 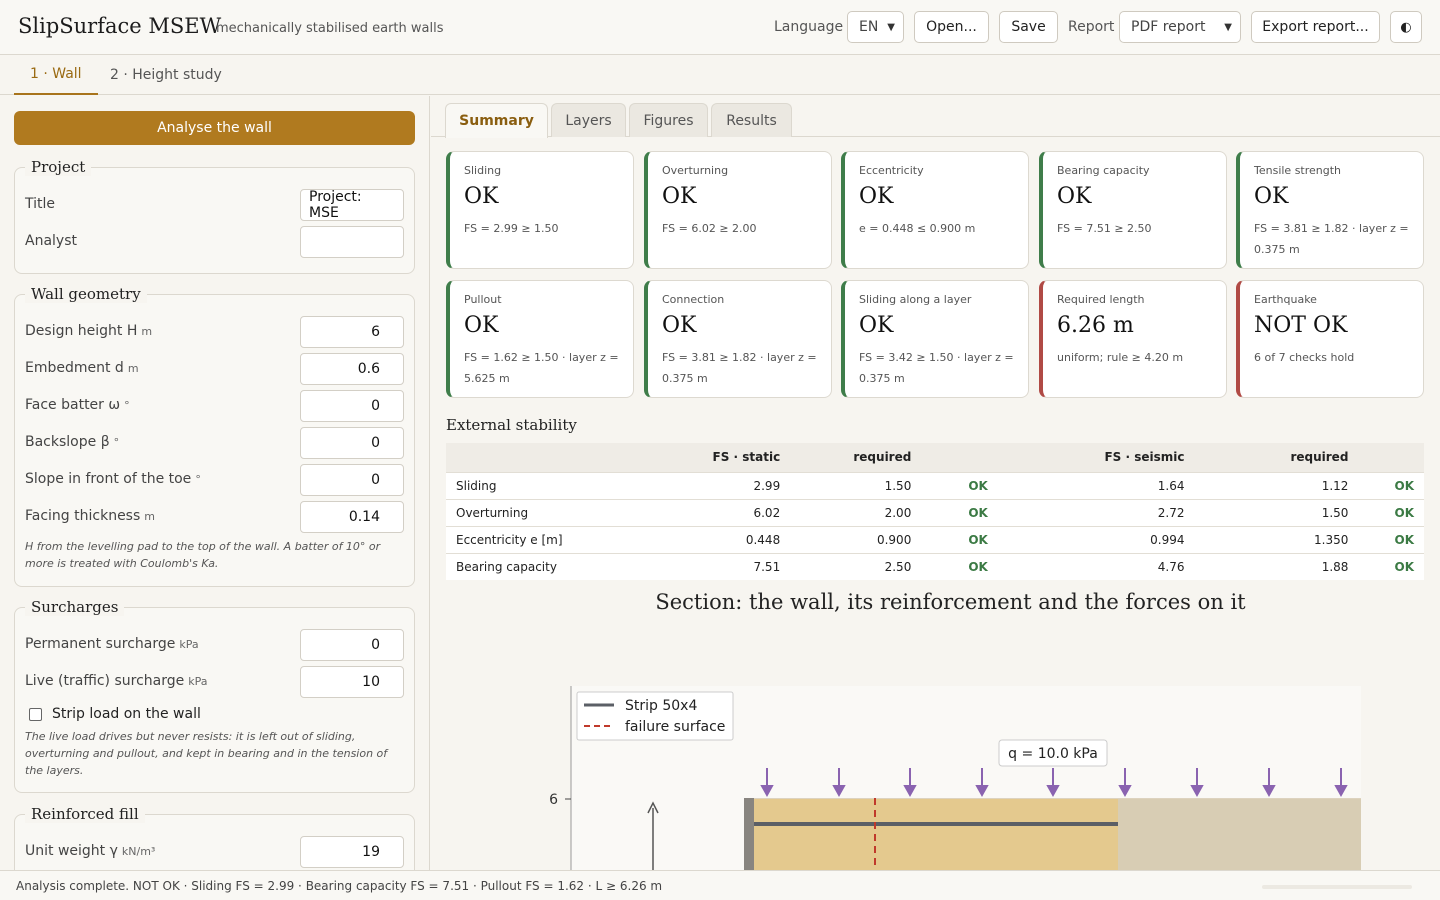 I want to click on card-value: 6.26 m, so click(x=1095, y=325).